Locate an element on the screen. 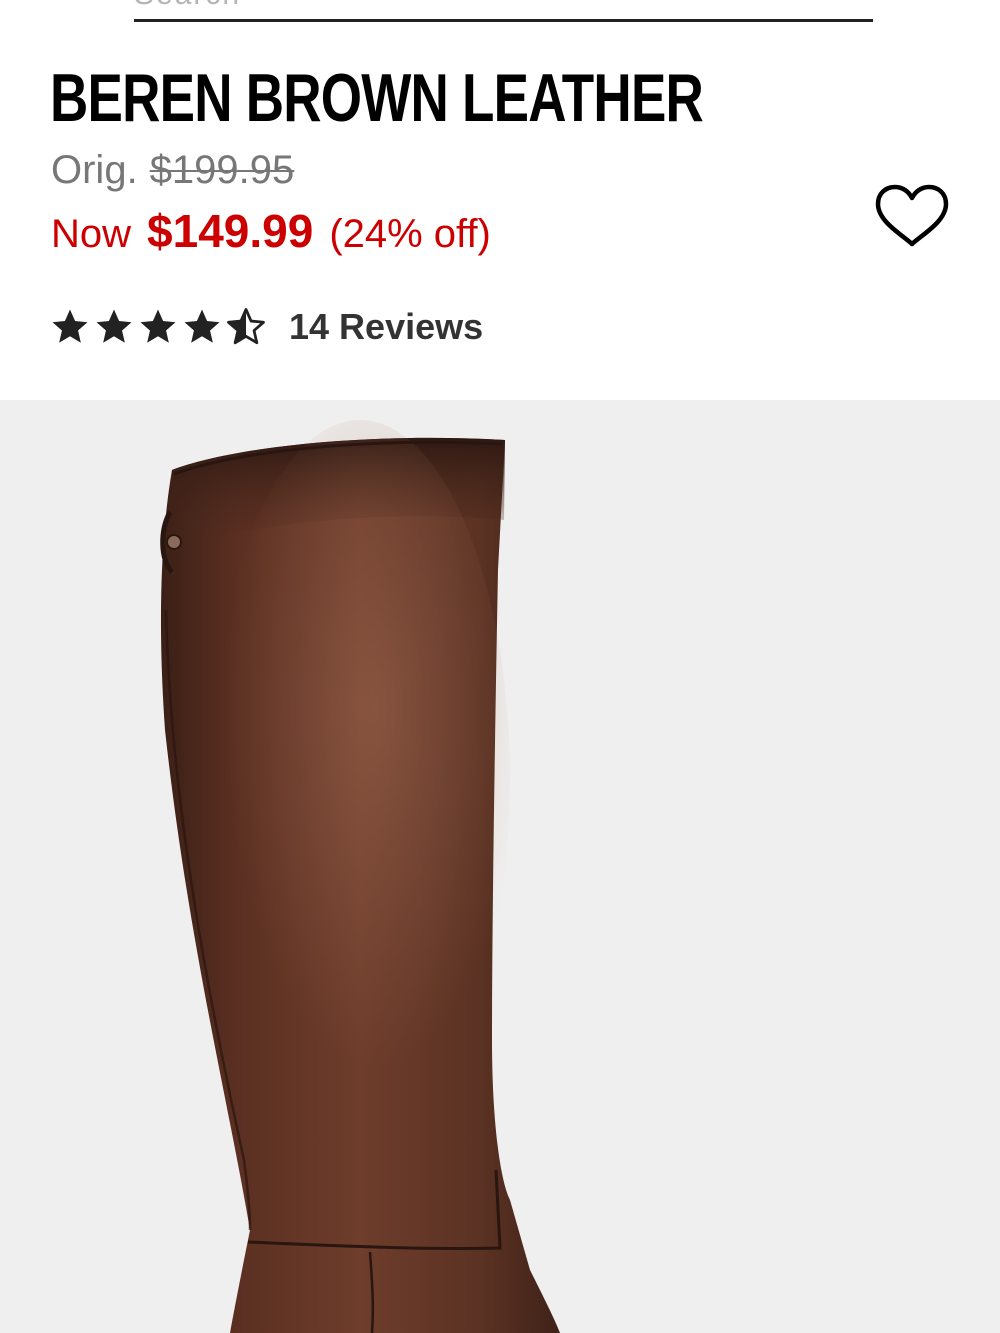 Image resolution: width=1000 pixels, height=1333 pixels. star-rating is located at coordinates (158, 327).